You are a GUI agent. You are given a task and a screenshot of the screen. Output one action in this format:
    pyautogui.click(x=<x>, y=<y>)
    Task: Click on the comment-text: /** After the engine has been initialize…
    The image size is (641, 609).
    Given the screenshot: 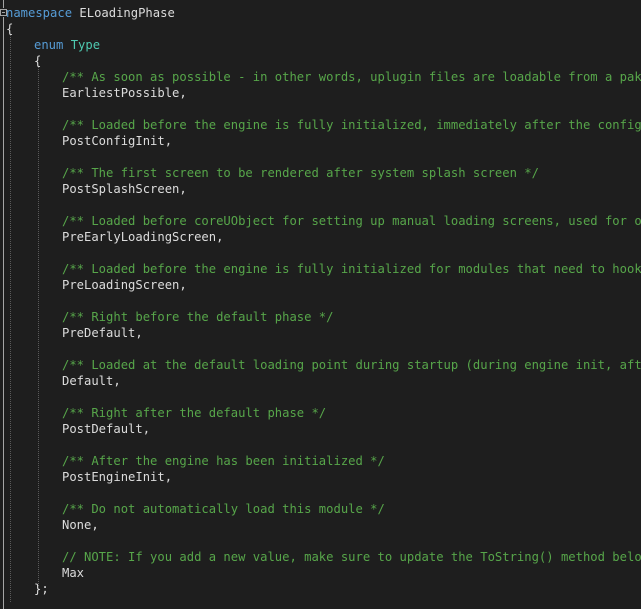 What is the action you would take?
    pyautogui.click(x=223, y=461)
    